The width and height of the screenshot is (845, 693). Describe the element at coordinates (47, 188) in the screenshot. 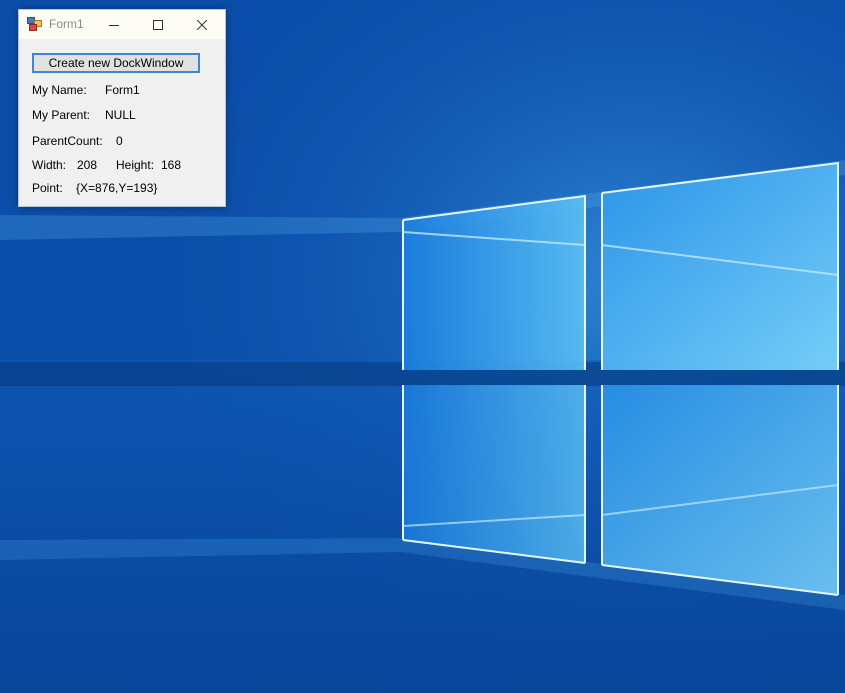

I see `point-label: Point:` at that location.